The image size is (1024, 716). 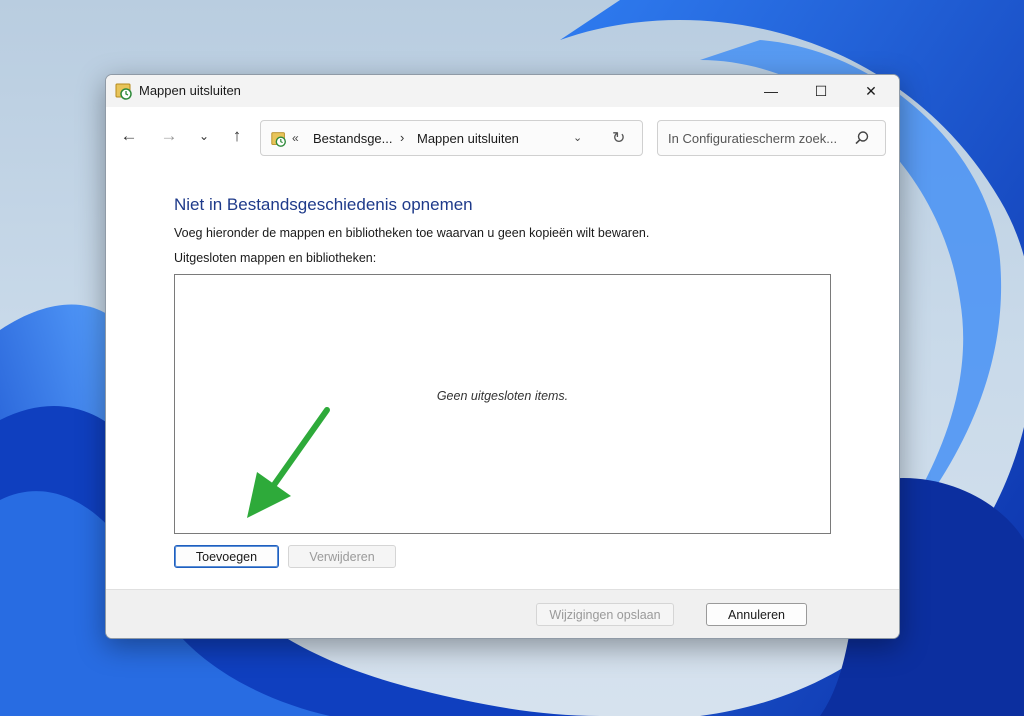 I want to click on forward-button: →, so click(x=169, y=136).